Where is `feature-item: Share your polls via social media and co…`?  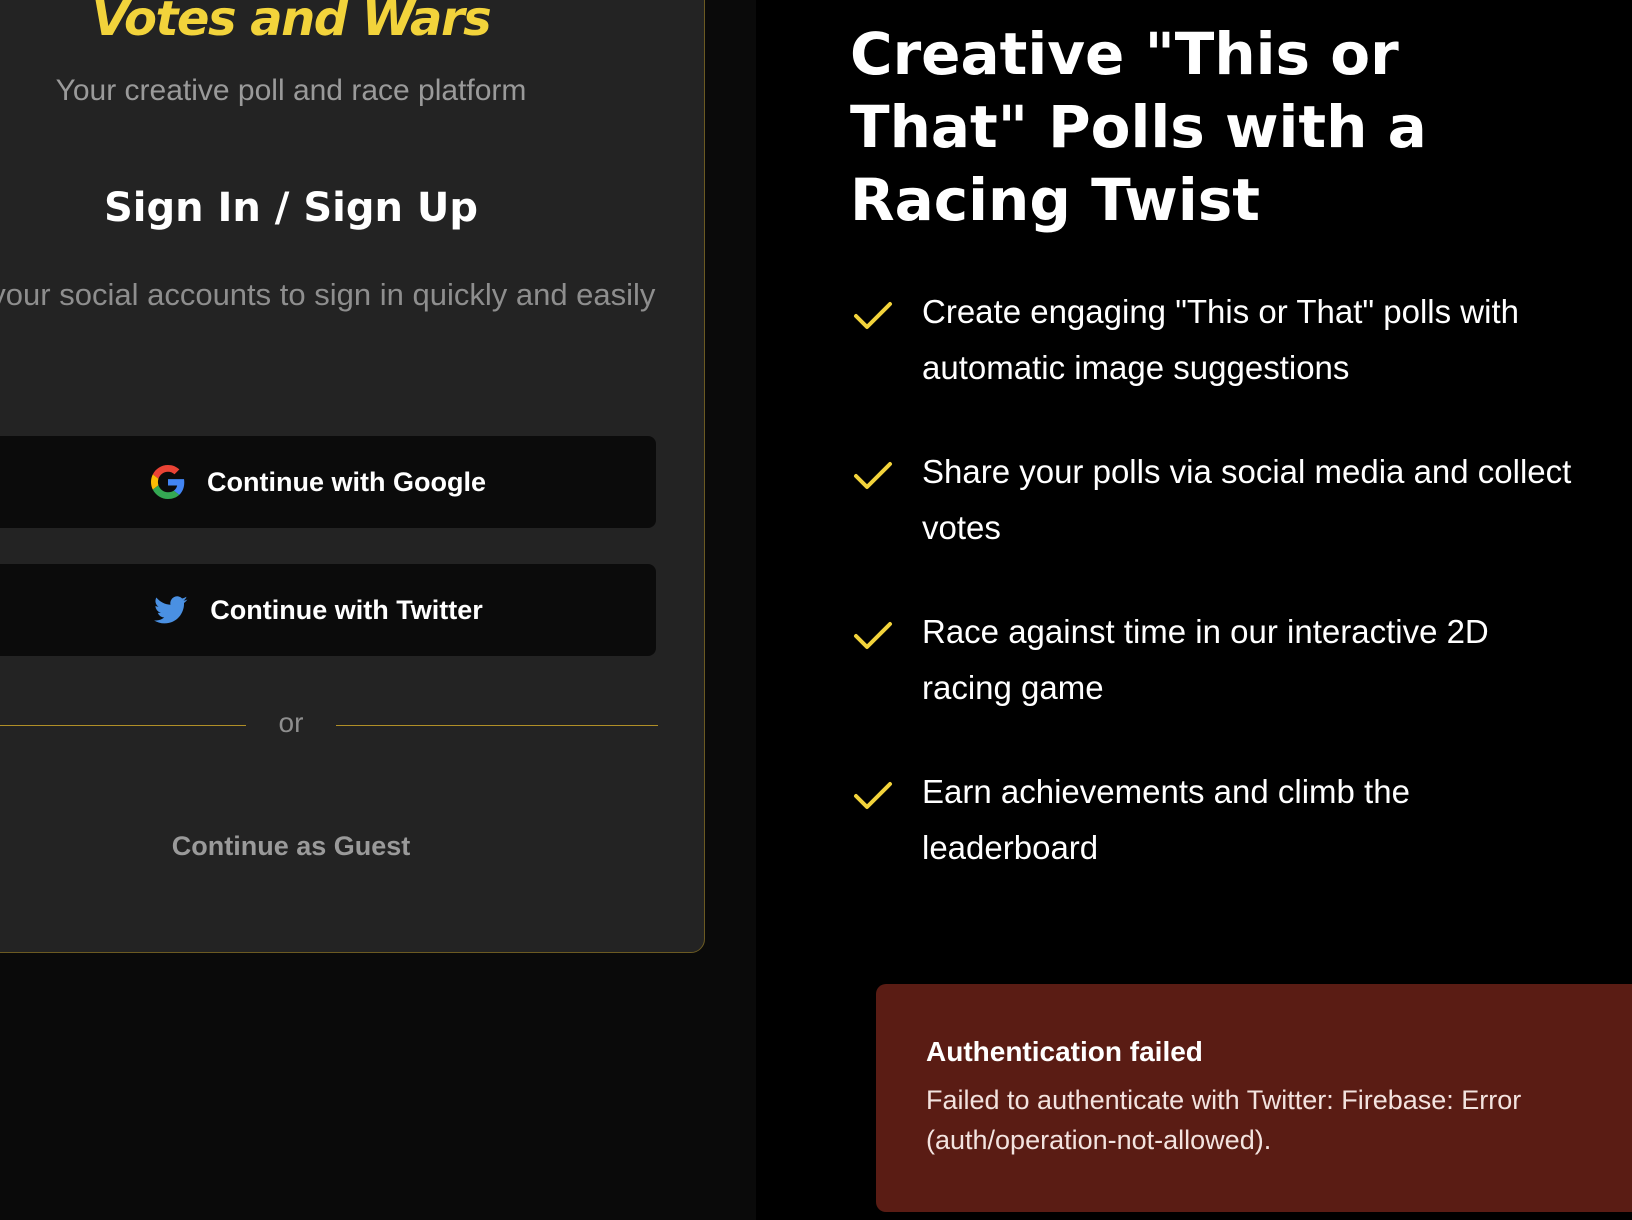
feature-item: Share your polls via social media and co… is located at coordinates (1220, 524).